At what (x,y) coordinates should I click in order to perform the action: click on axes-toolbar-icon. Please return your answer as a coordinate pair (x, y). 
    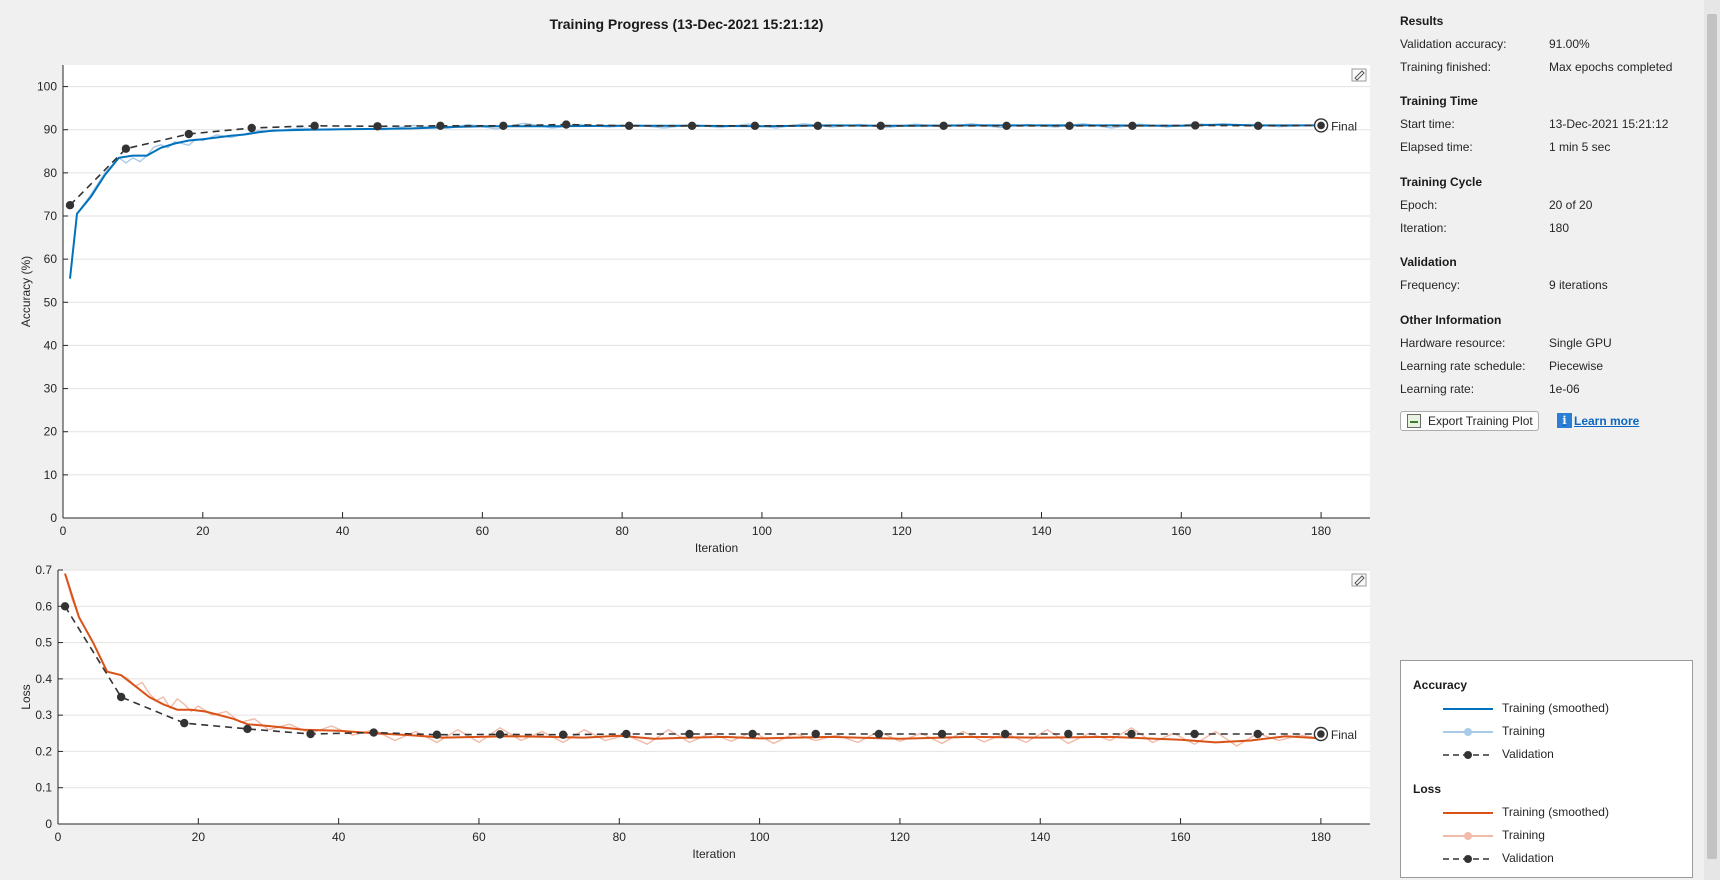
    Looking at the image, I should click on (1359, 580).